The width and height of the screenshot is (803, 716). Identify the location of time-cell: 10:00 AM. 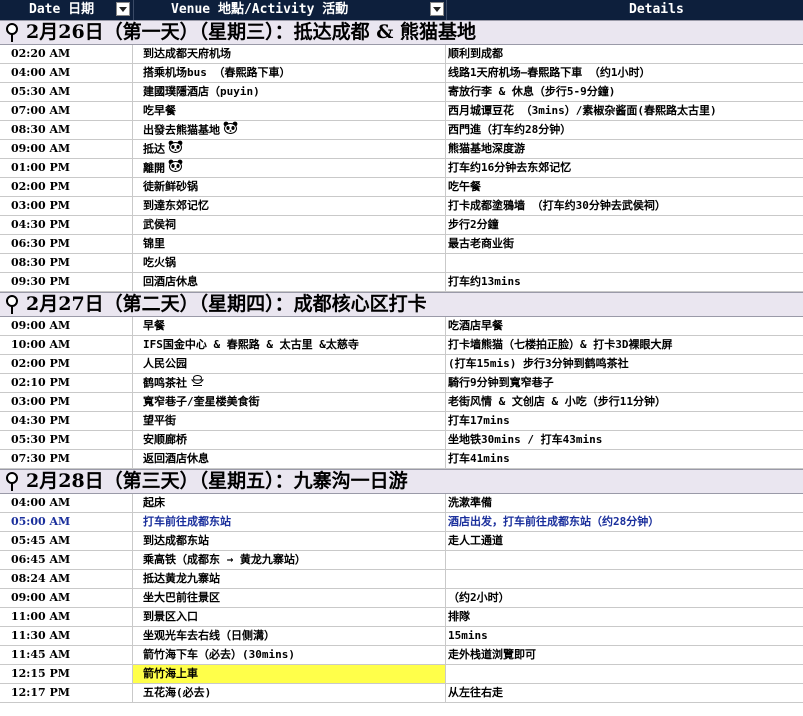
(66, 345).